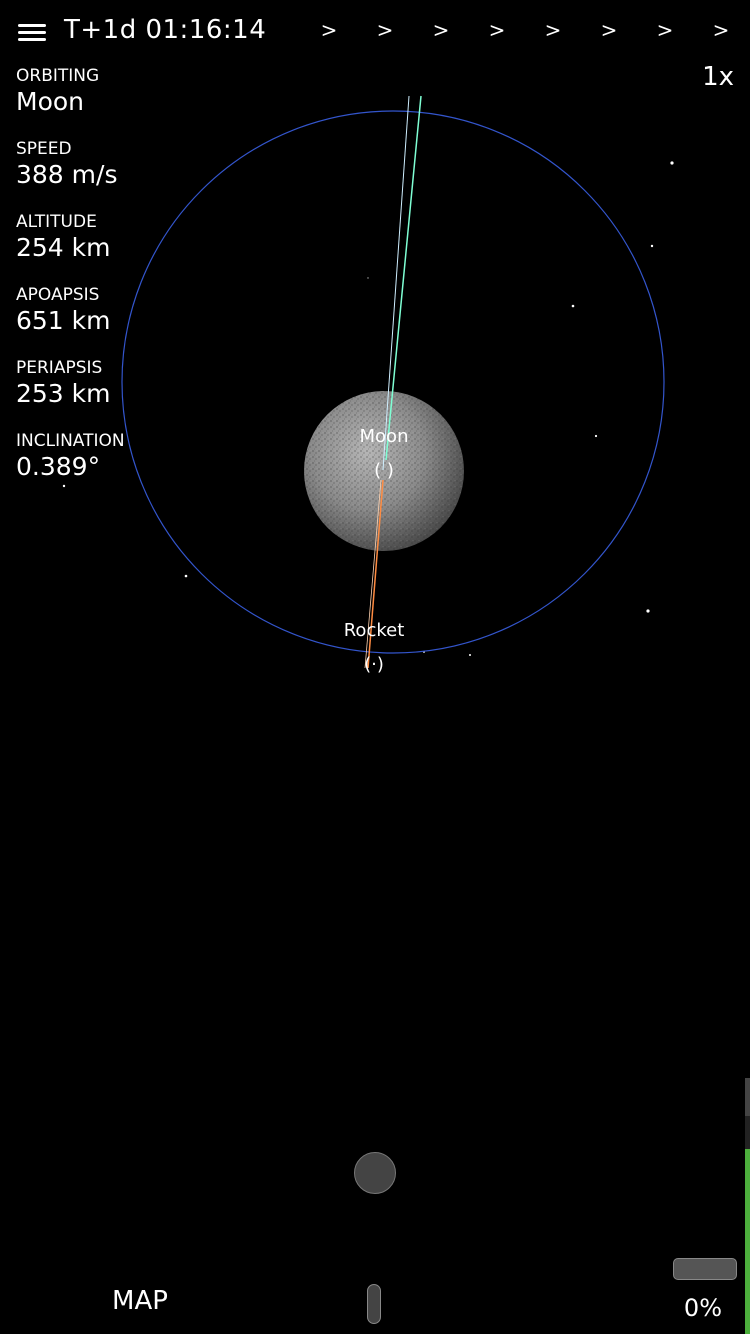  What do you see at coordinates (329, 30) in the screenshot?
I see `warp-arrow-1: >` at bounding box center [329, 30].